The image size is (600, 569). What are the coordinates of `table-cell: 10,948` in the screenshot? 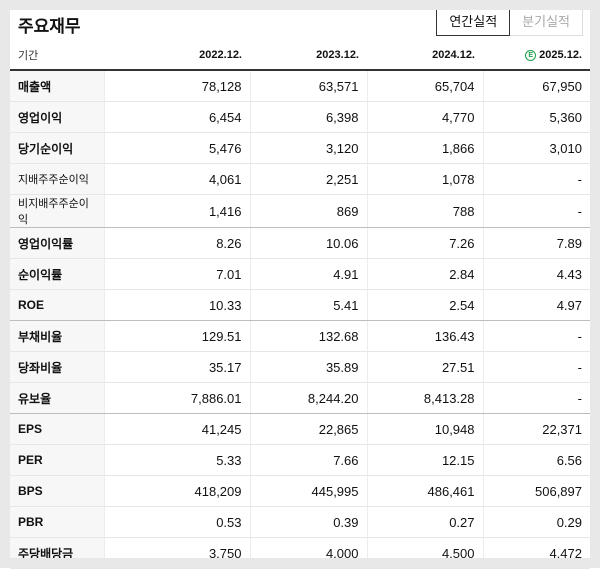 It's located at (424, 429).